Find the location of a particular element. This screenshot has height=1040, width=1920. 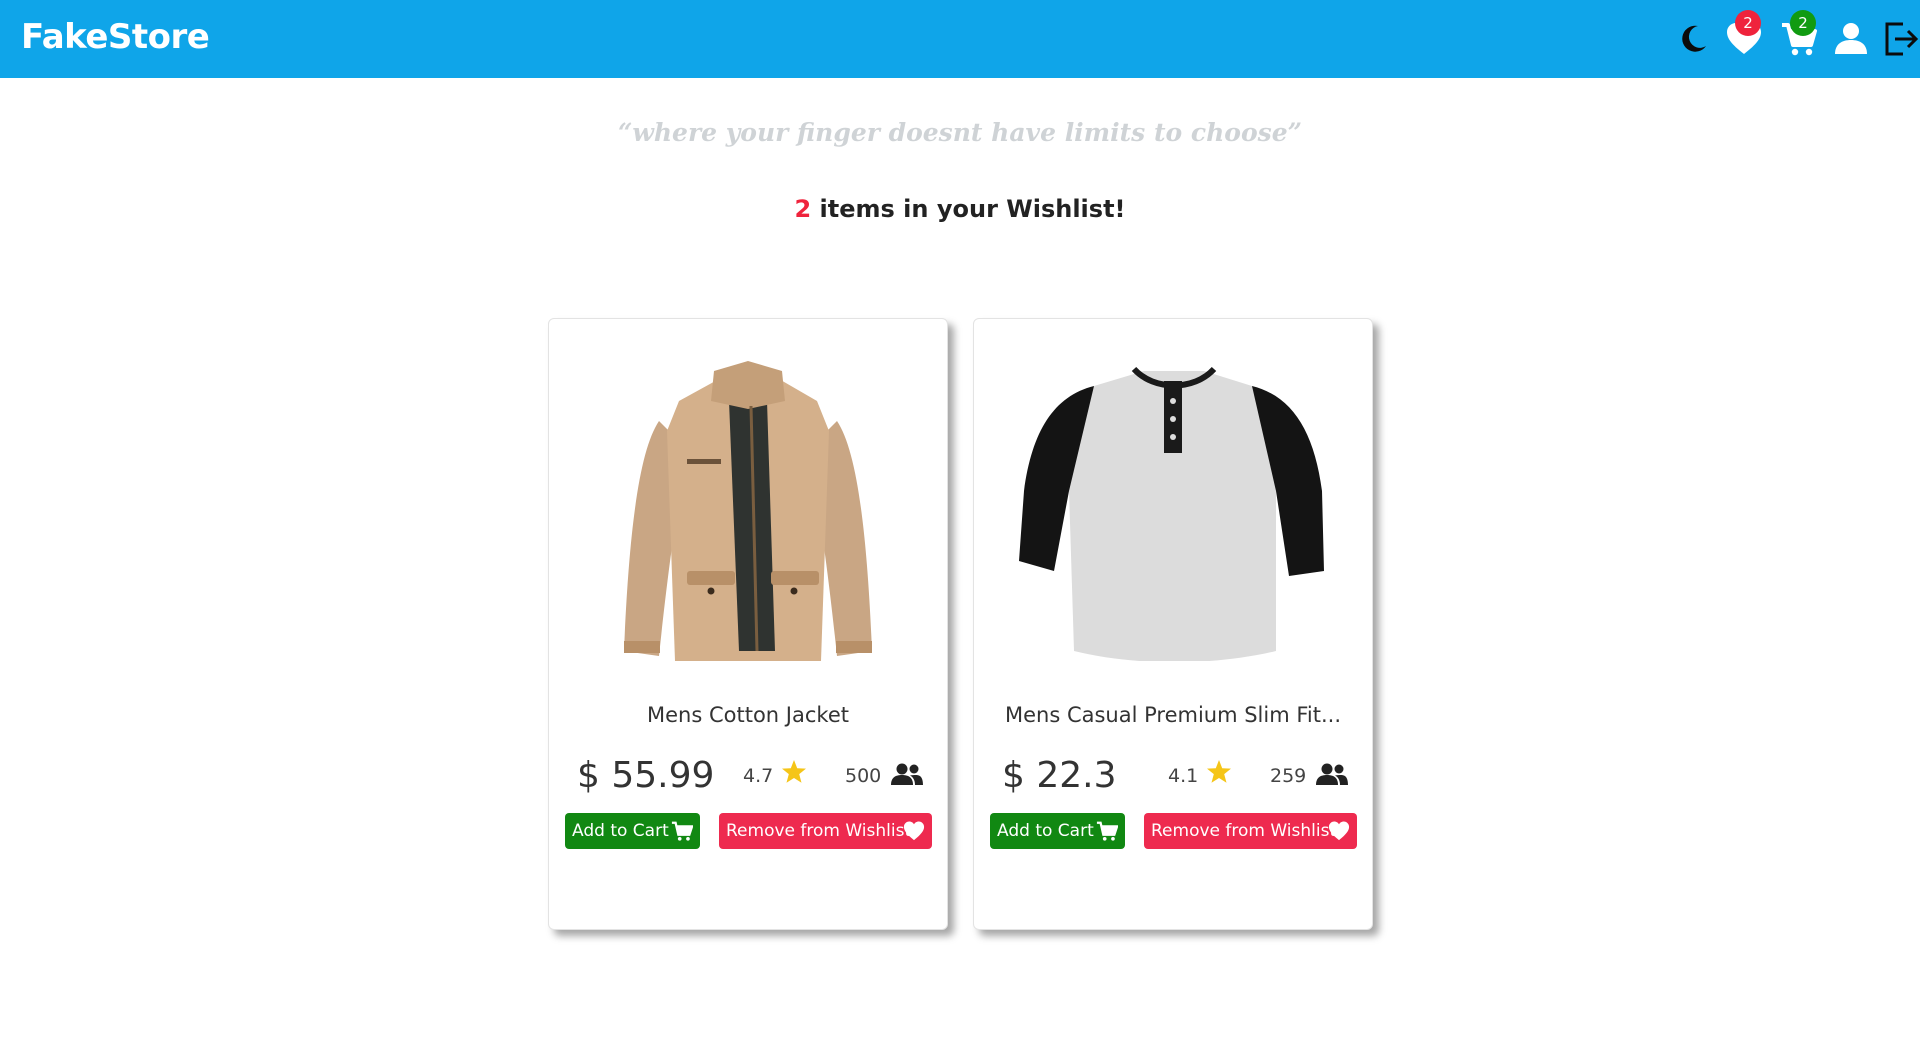

user-icon is located at coordinates (1852, 40).